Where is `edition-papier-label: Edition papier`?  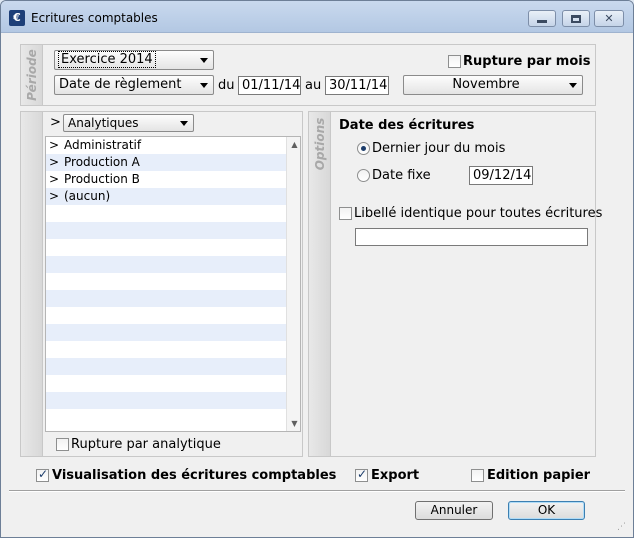
edition-papier-label: Edition papier is located at coordinates (538, 475).